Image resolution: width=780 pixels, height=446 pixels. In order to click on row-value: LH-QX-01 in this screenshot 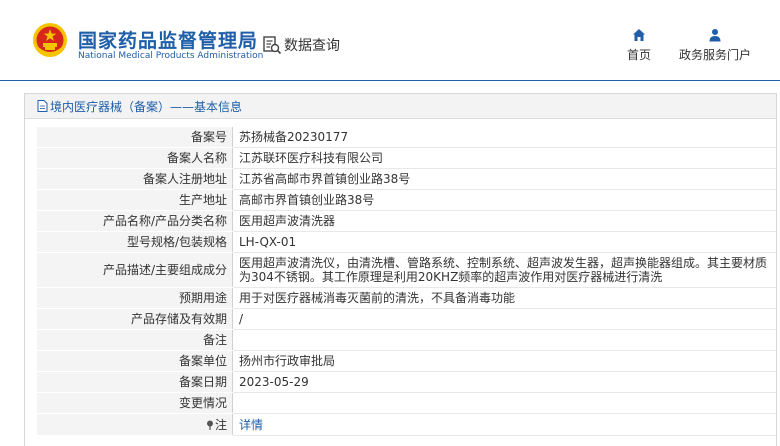, I will do `click(504, 242)`.